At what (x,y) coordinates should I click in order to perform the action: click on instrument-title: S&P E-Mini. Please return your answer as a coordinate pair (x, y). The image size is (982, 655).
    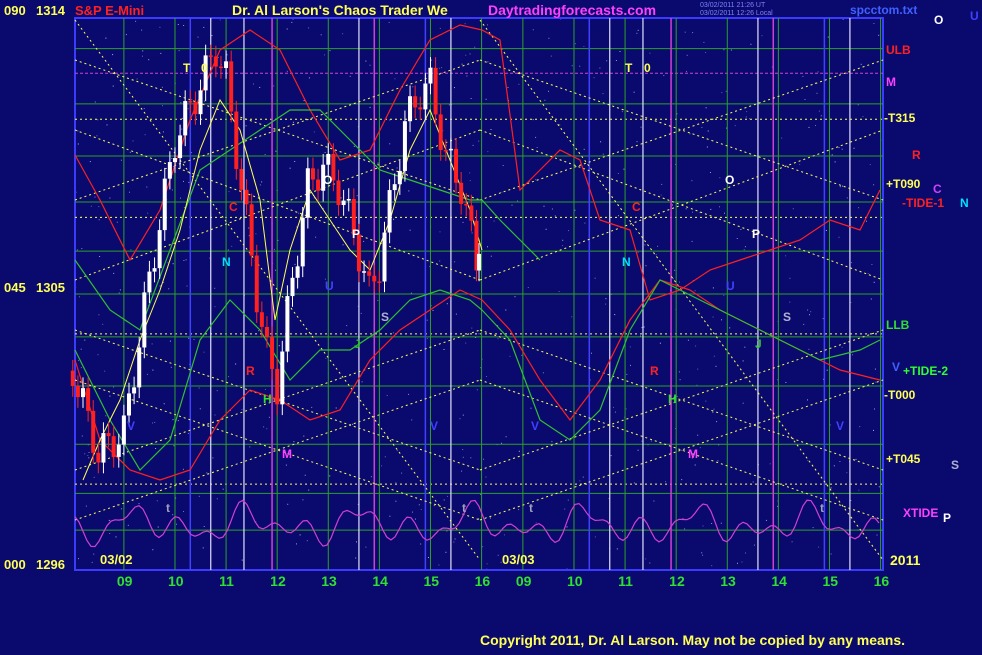
    Looking at the image, I should click on (109, 10).